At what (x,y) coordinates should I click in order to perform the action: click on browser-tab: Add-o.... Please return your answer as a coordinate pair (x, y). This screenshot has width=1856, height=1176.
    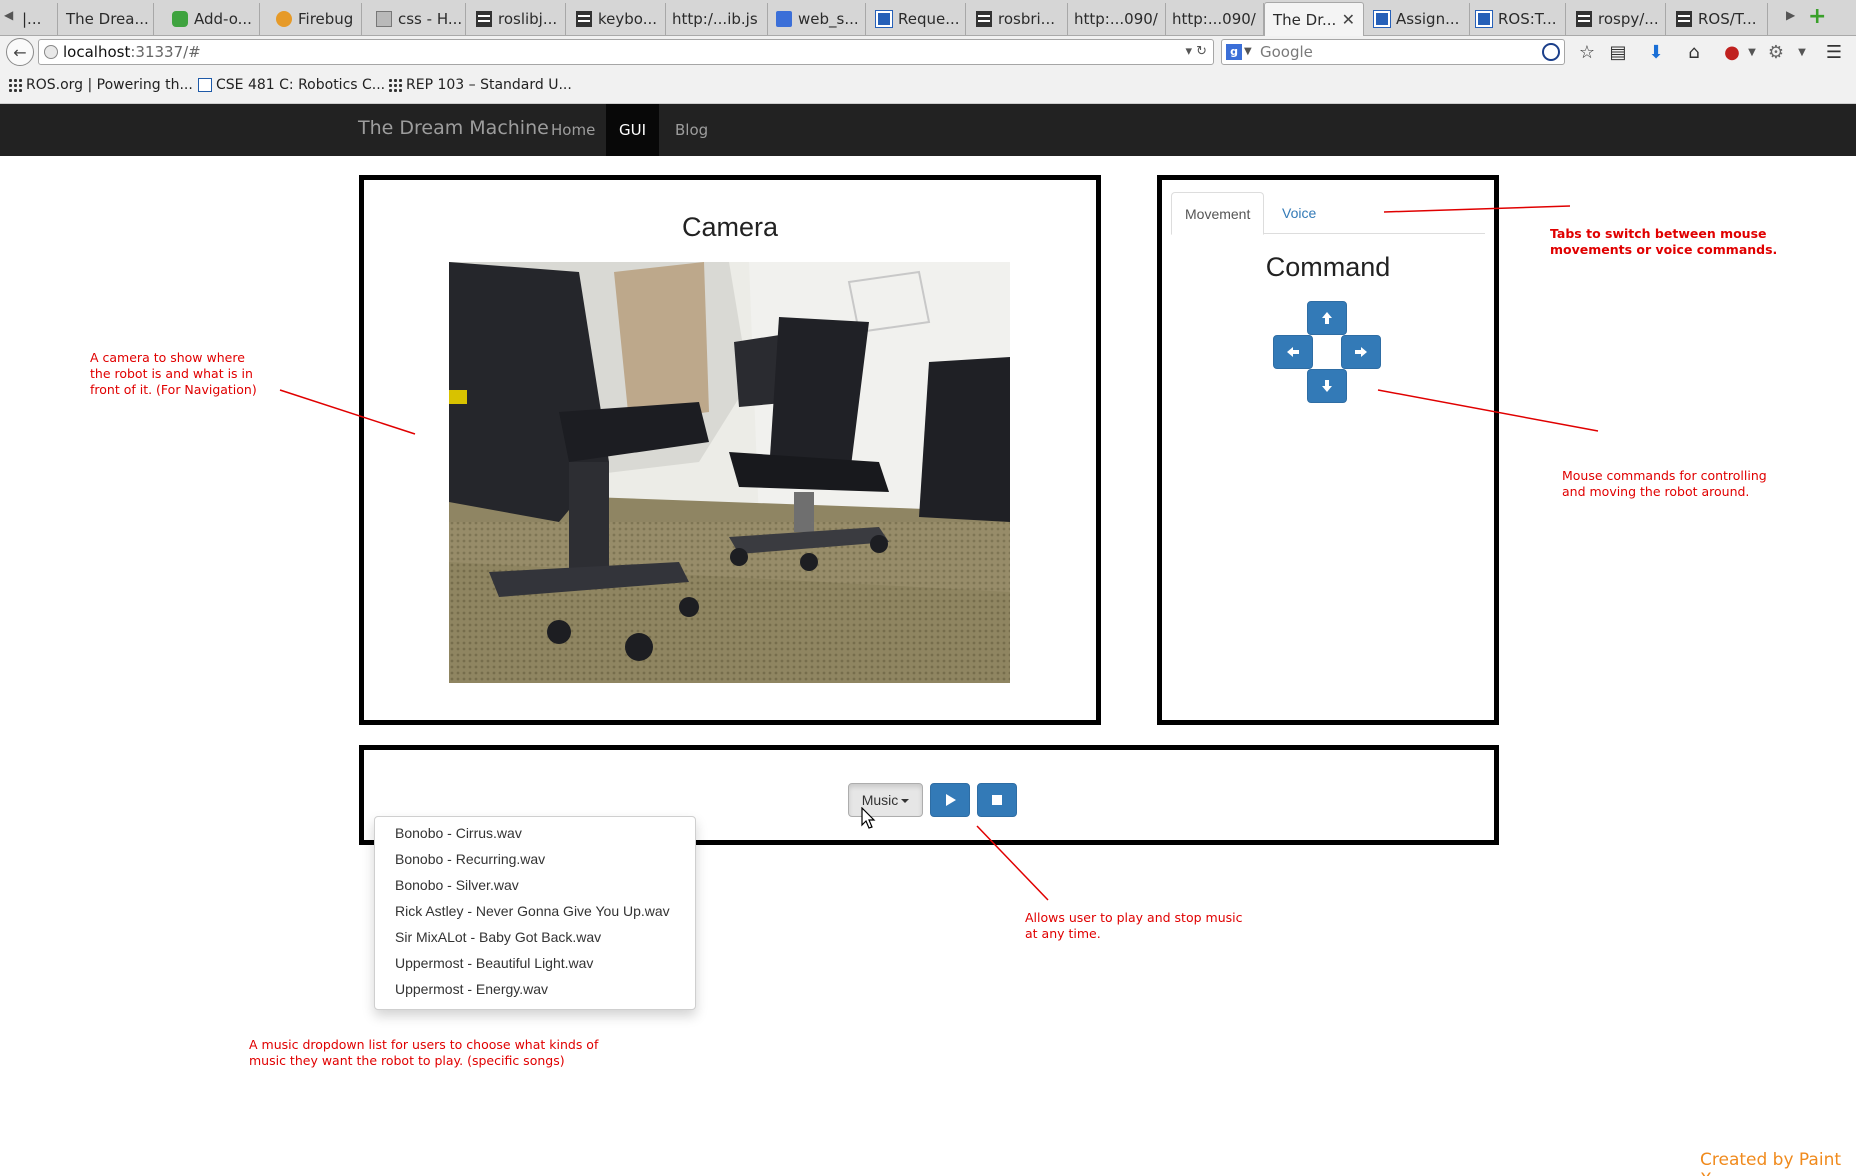
    Looking at the image, I should click on (212, 19).